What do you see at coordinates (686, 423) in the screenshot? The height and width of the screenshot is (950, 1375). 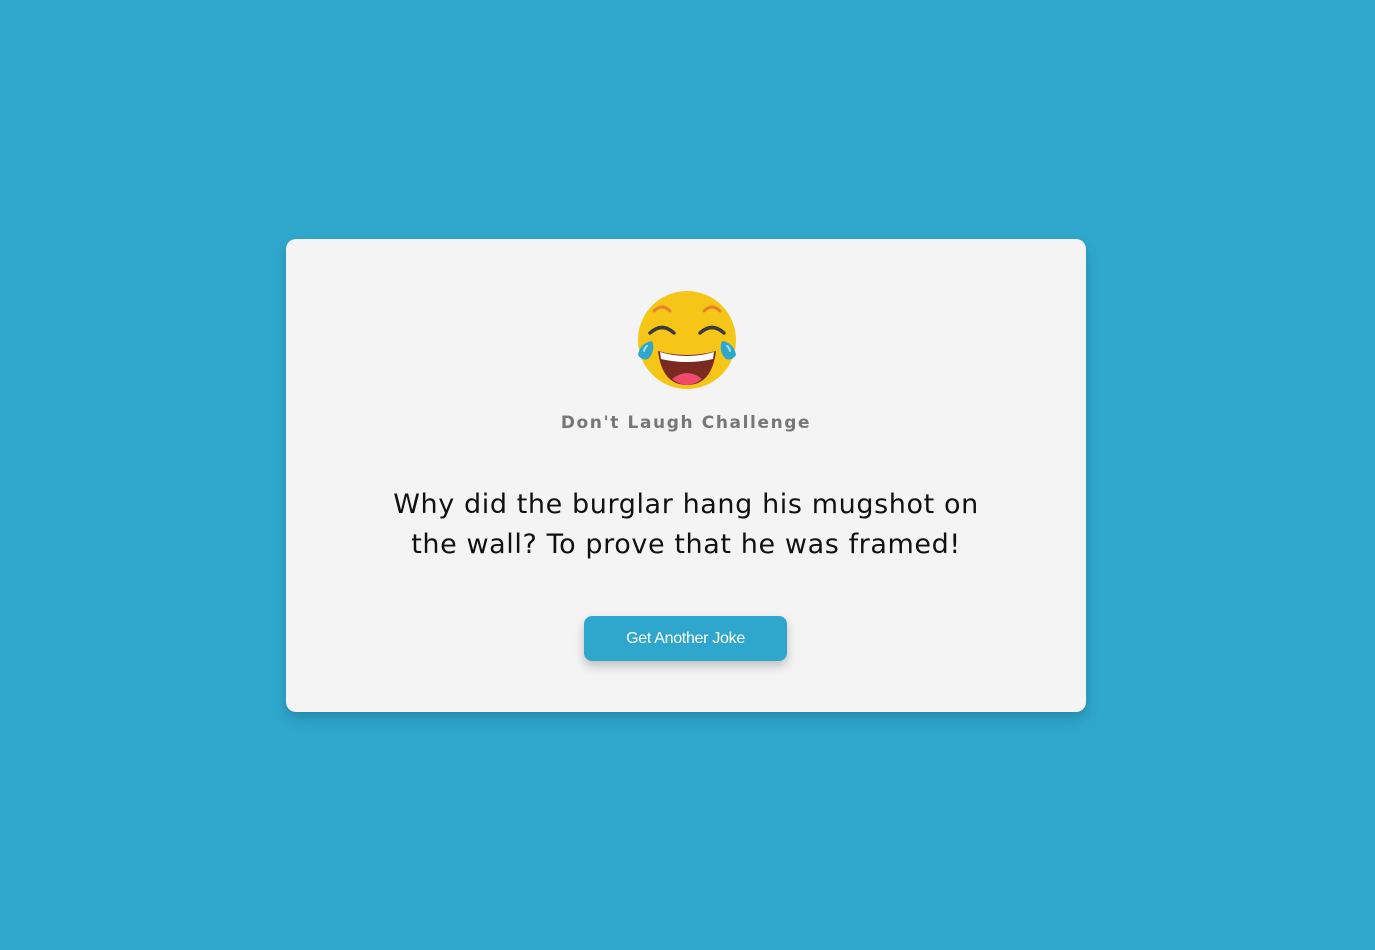 I see `challenge-title: Don't Laugh Challenge` at bounding box center [686, 423].